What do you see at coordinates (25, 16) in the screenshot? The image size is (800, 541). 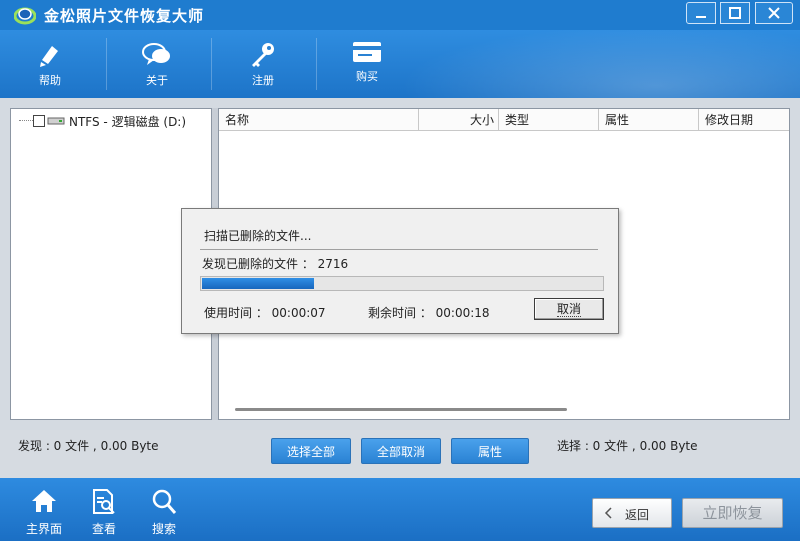 I see `app-logo-icon` at bounding box center [25, 16].